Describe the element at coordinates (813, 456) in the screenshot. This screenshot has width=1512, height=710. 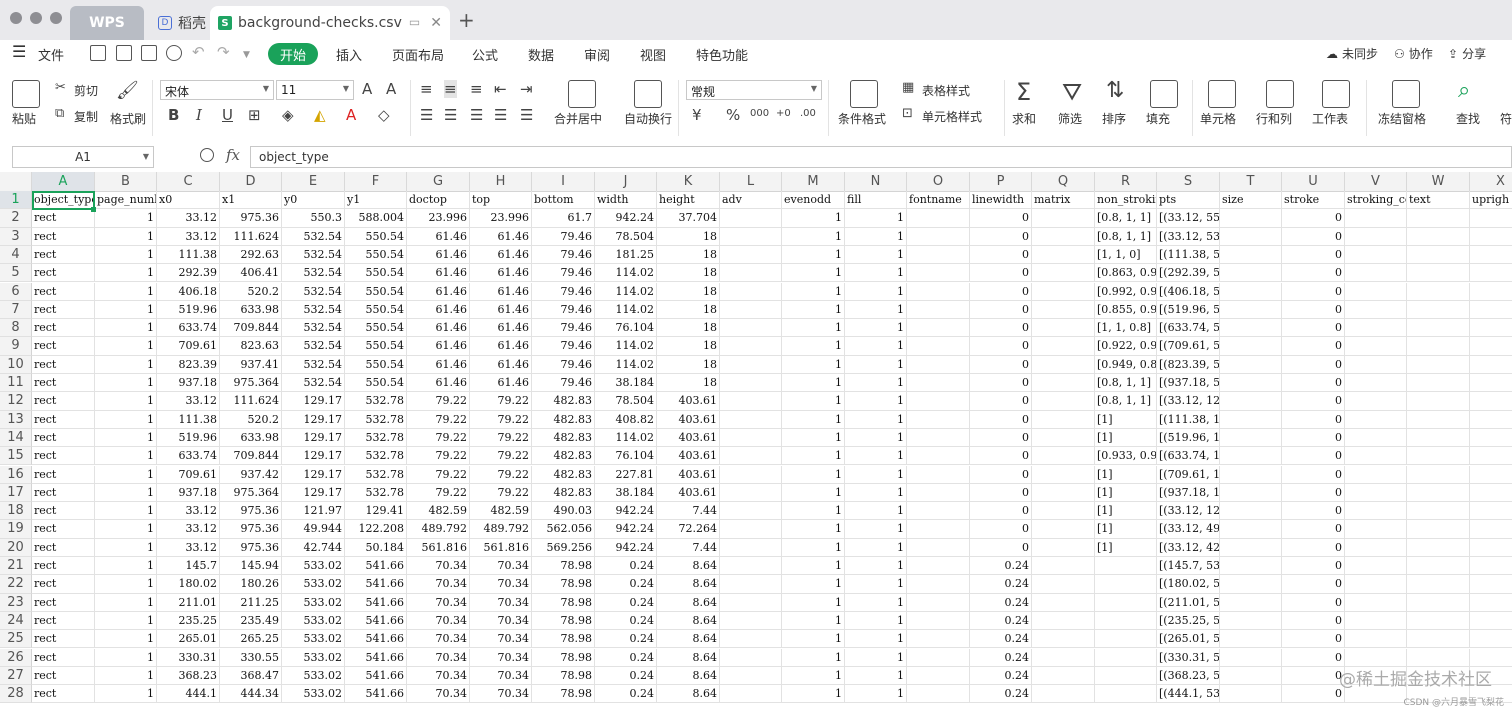
I see `cell-M15: 1` at that location.